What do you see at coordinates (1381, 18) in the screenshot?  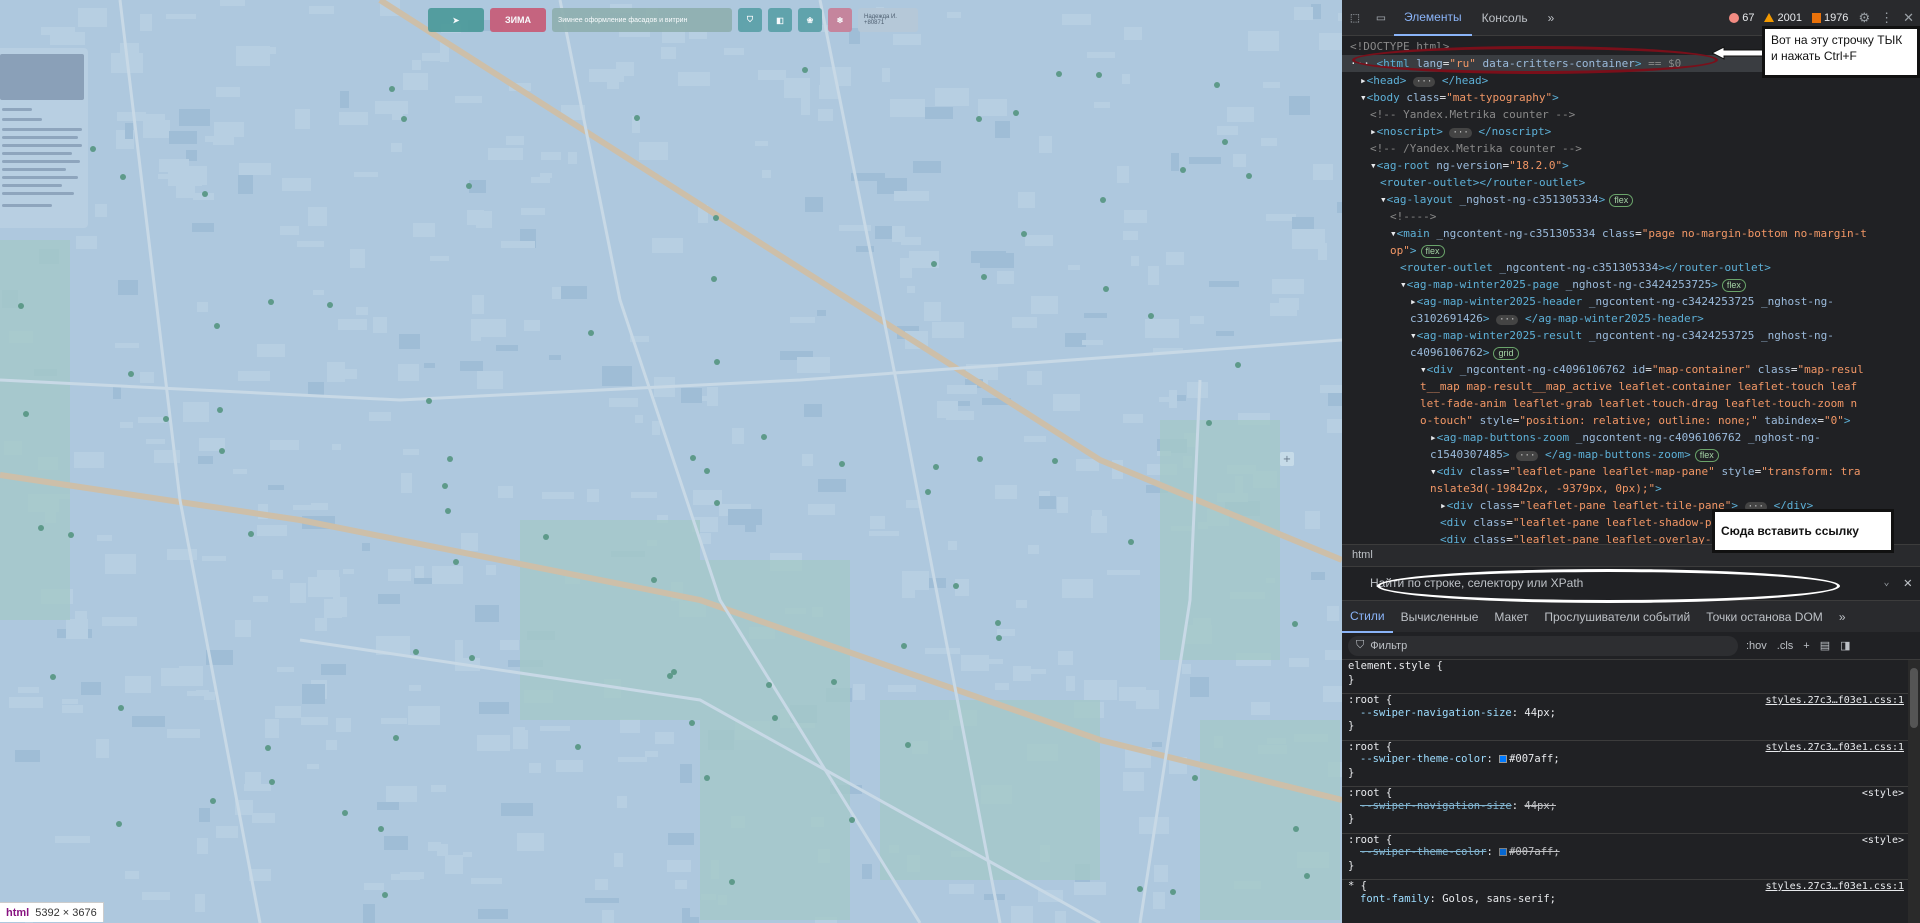 I see `device-toggle-icon: ▭` at bounding box center [1381, 18].